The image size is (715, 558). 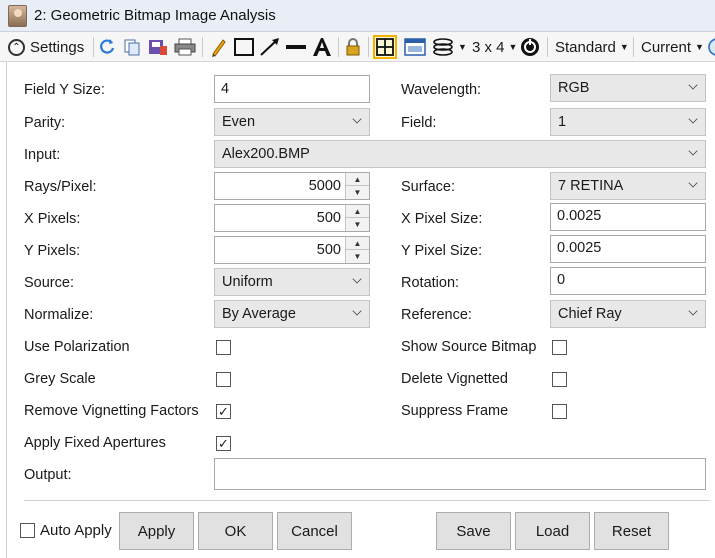 What do you see at coordinates (60, 187) in the screenshot?
I see `rays-pixel-label: Rays/Pixel:` at bounding box center [60, 187].